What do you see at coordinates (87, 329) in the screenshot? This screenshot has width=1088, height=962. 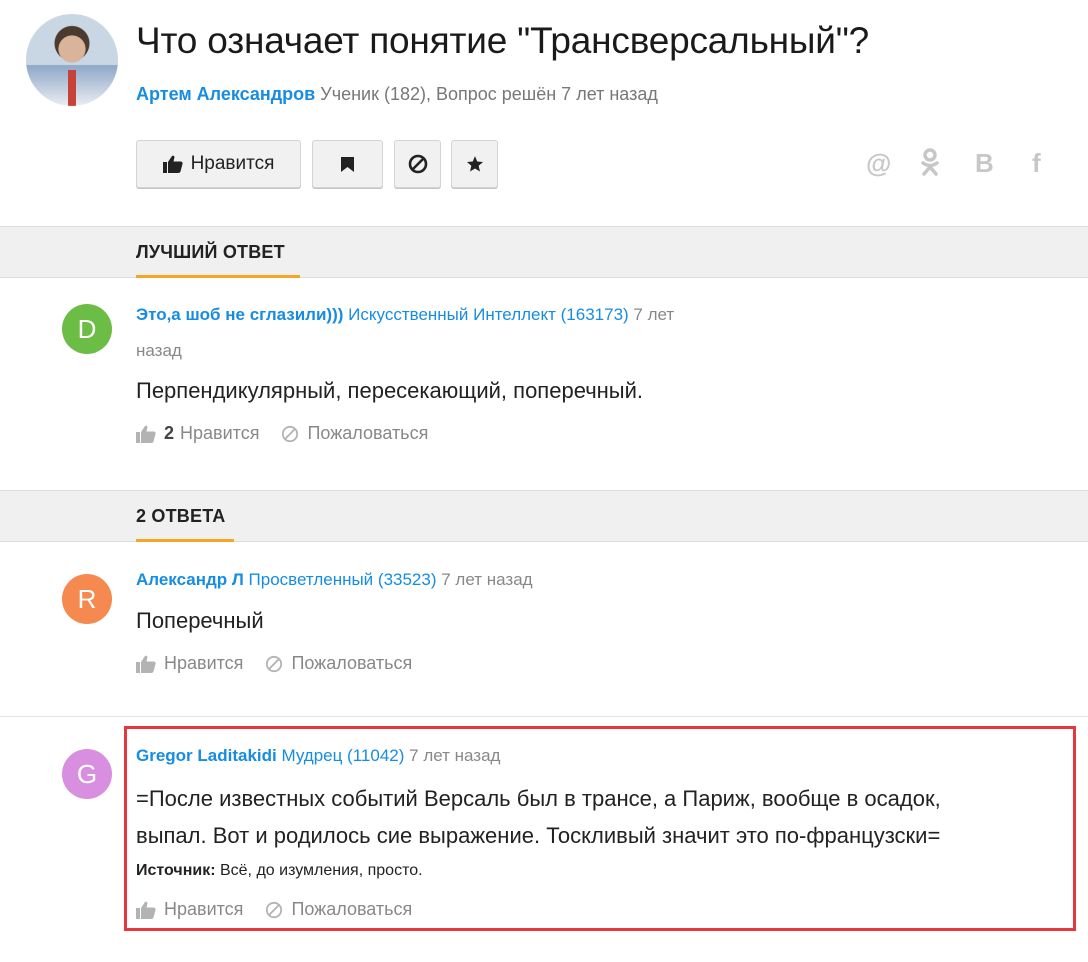 I see `avatar: D` at bounding box center [87, 329].